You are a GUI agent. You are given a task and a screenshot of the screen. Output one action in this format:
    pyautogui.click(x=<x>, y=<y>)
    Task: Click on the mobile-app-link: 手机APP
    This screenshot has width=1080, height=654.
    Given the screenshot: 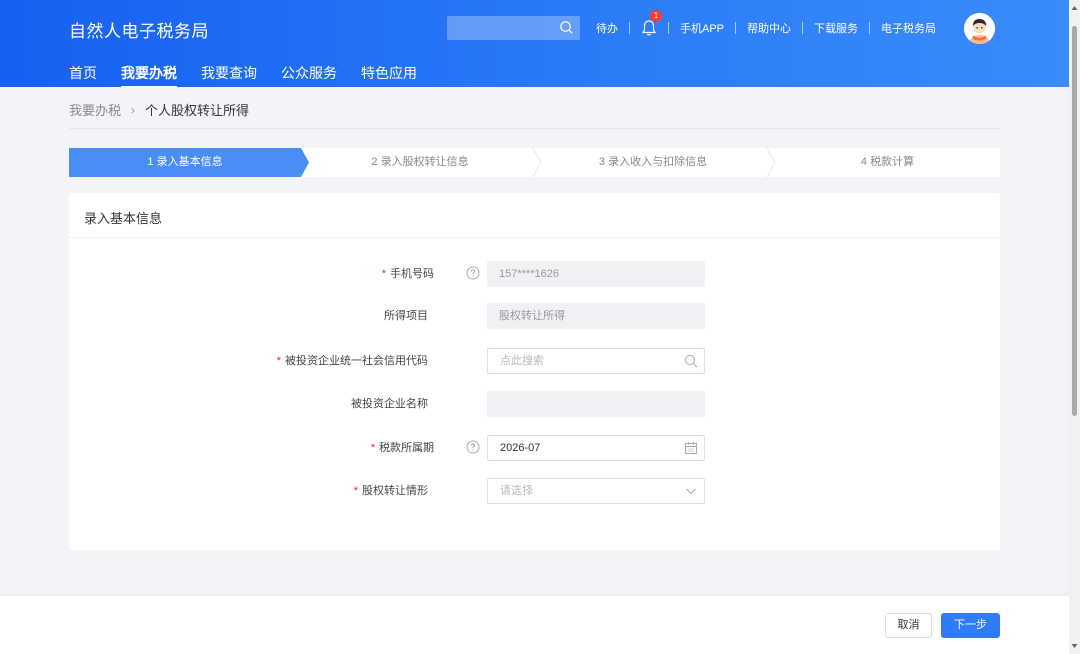 What is the action you would take?
    pyautogui.click(x=702, y=28)
    